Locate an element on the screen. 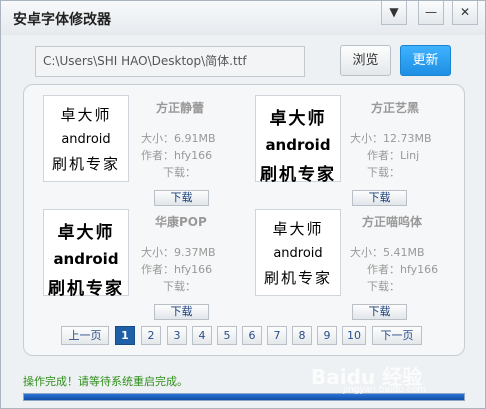 This screenshot has height=409, width=486. font-name: 华康POP is located at coordinates (181, 222).